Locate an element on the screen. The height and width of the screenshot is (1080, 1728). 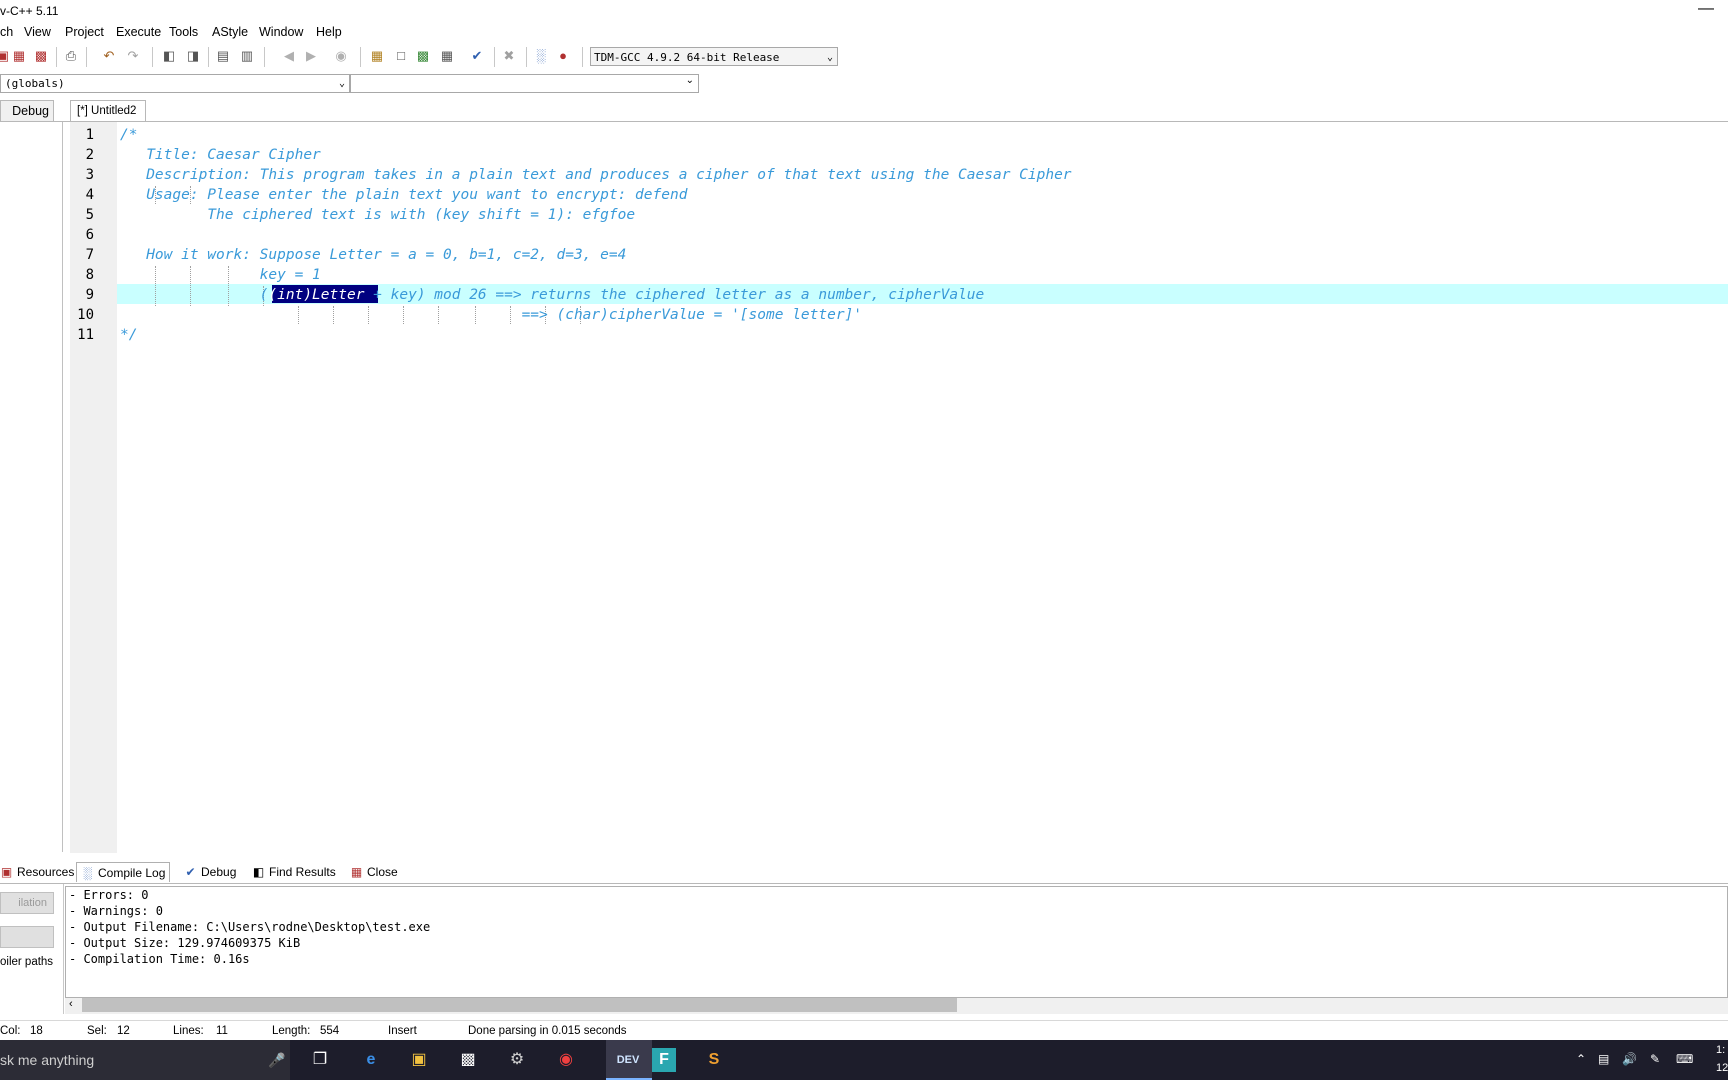
tab-debug-bottom: ✔ Debug is located at coordinates (210, 872).